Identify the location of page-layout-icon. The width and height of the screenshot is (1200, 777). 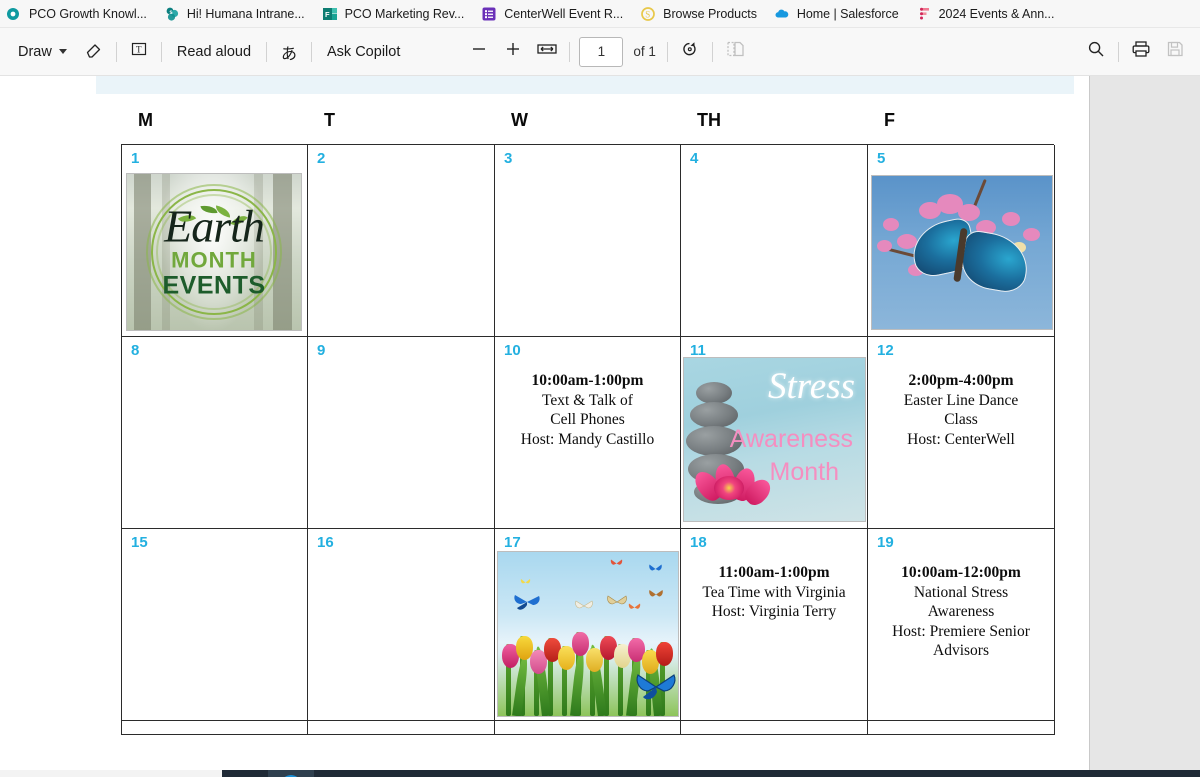
(735, 51).